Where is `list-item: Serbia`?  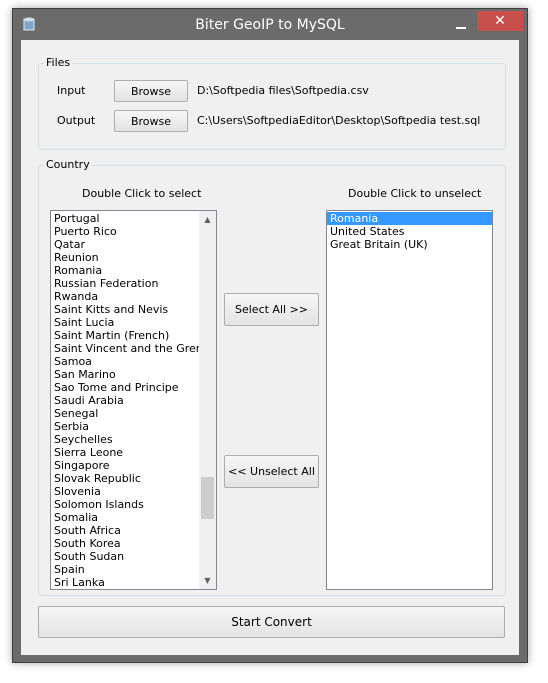
list-item: Serbia is located at coordinates (133, 426).